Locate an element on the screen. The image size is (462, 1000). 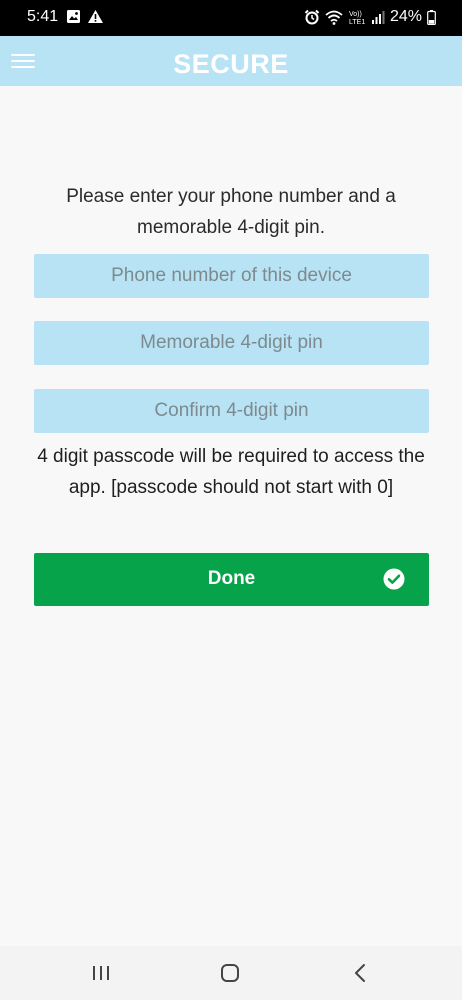
image-icon is located at coordinates (73, 16).